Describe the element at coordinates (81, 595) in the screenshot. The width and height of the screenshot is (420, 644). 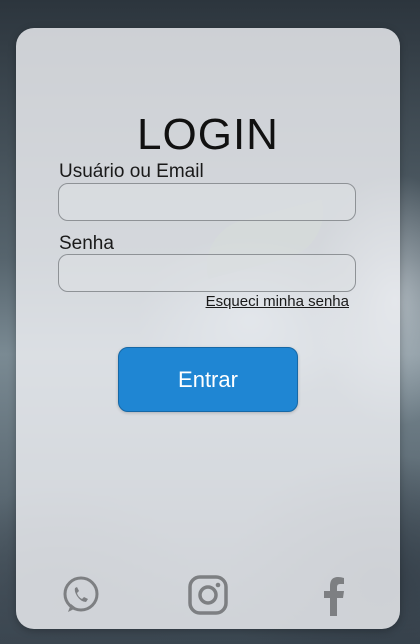
I see `whatsapp-icon` at that location.